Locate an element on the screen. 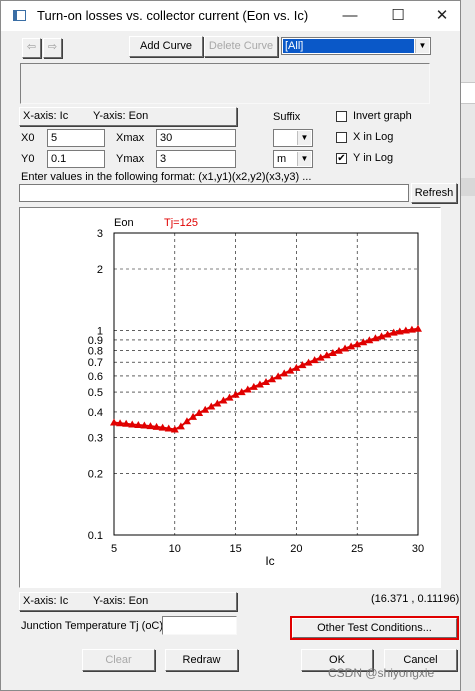  x-axis-label: Ic is located at coordinates (269, 561).